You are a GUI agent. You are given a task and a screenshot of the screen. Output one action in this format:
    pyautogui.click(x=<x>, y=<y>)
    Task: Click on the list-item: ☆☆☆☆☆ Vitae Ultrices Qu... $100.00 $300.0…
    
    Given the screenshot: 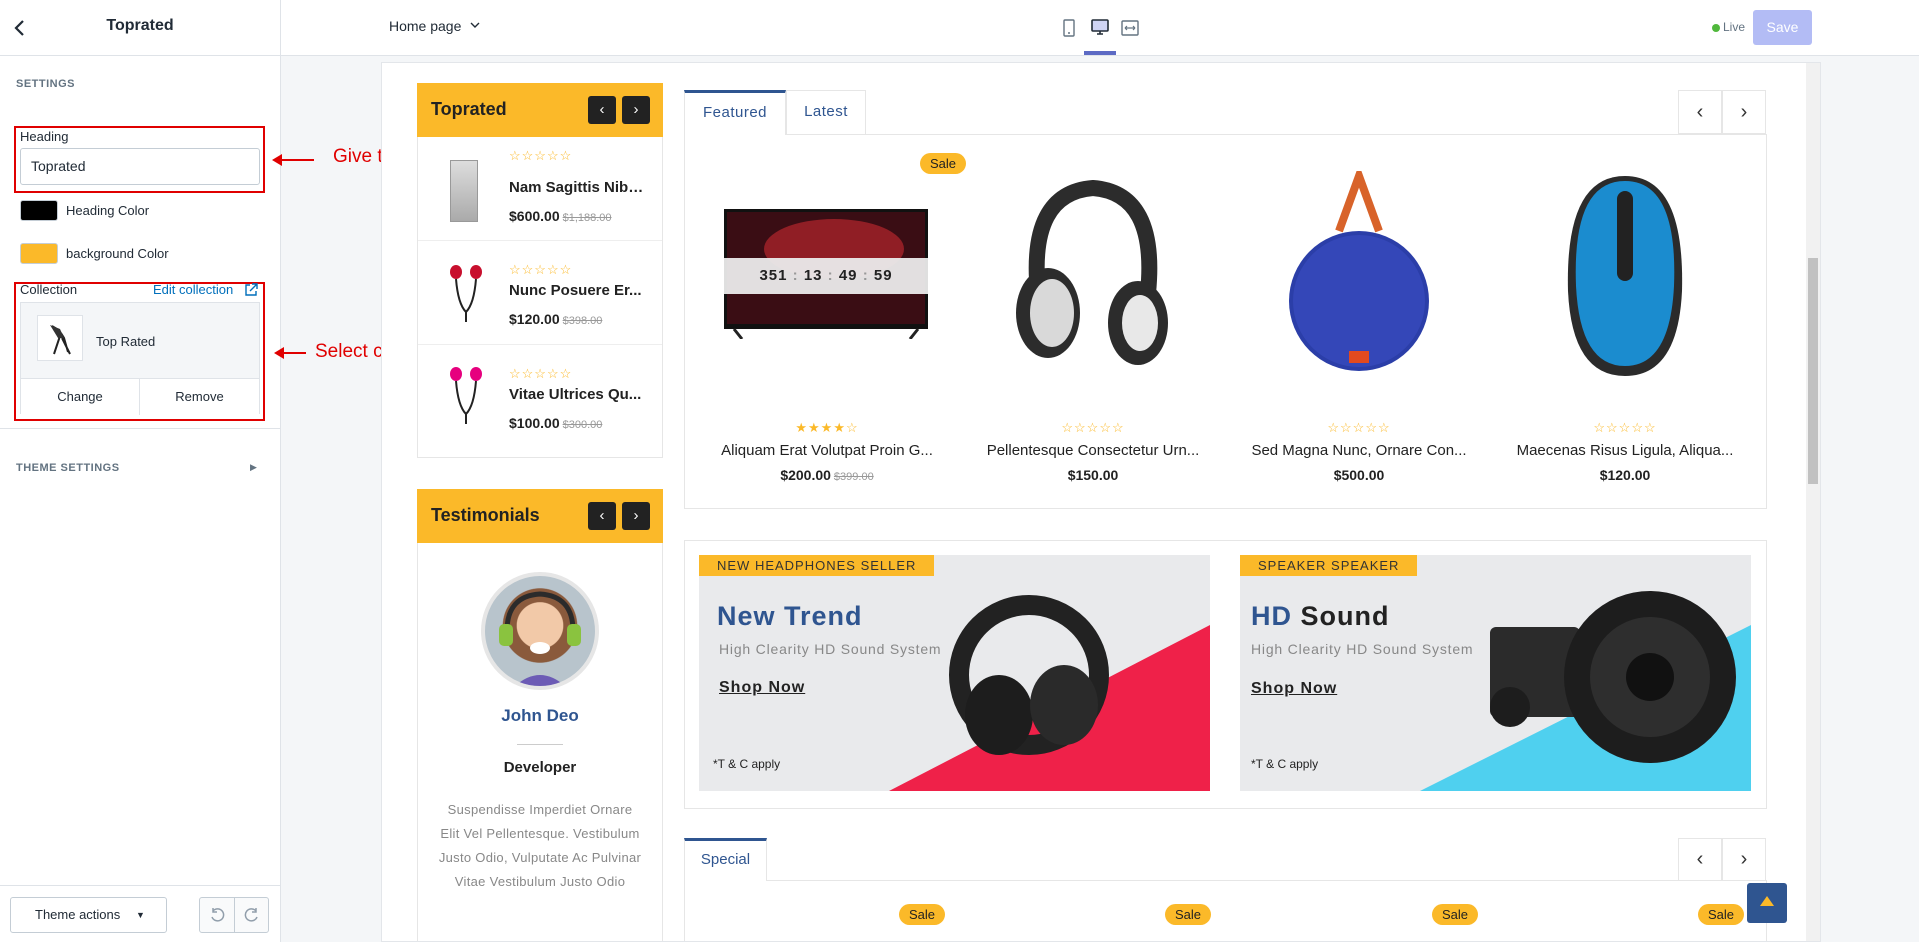 What is the action you would take?
    pyautogui.click(x=540, y=397)
    